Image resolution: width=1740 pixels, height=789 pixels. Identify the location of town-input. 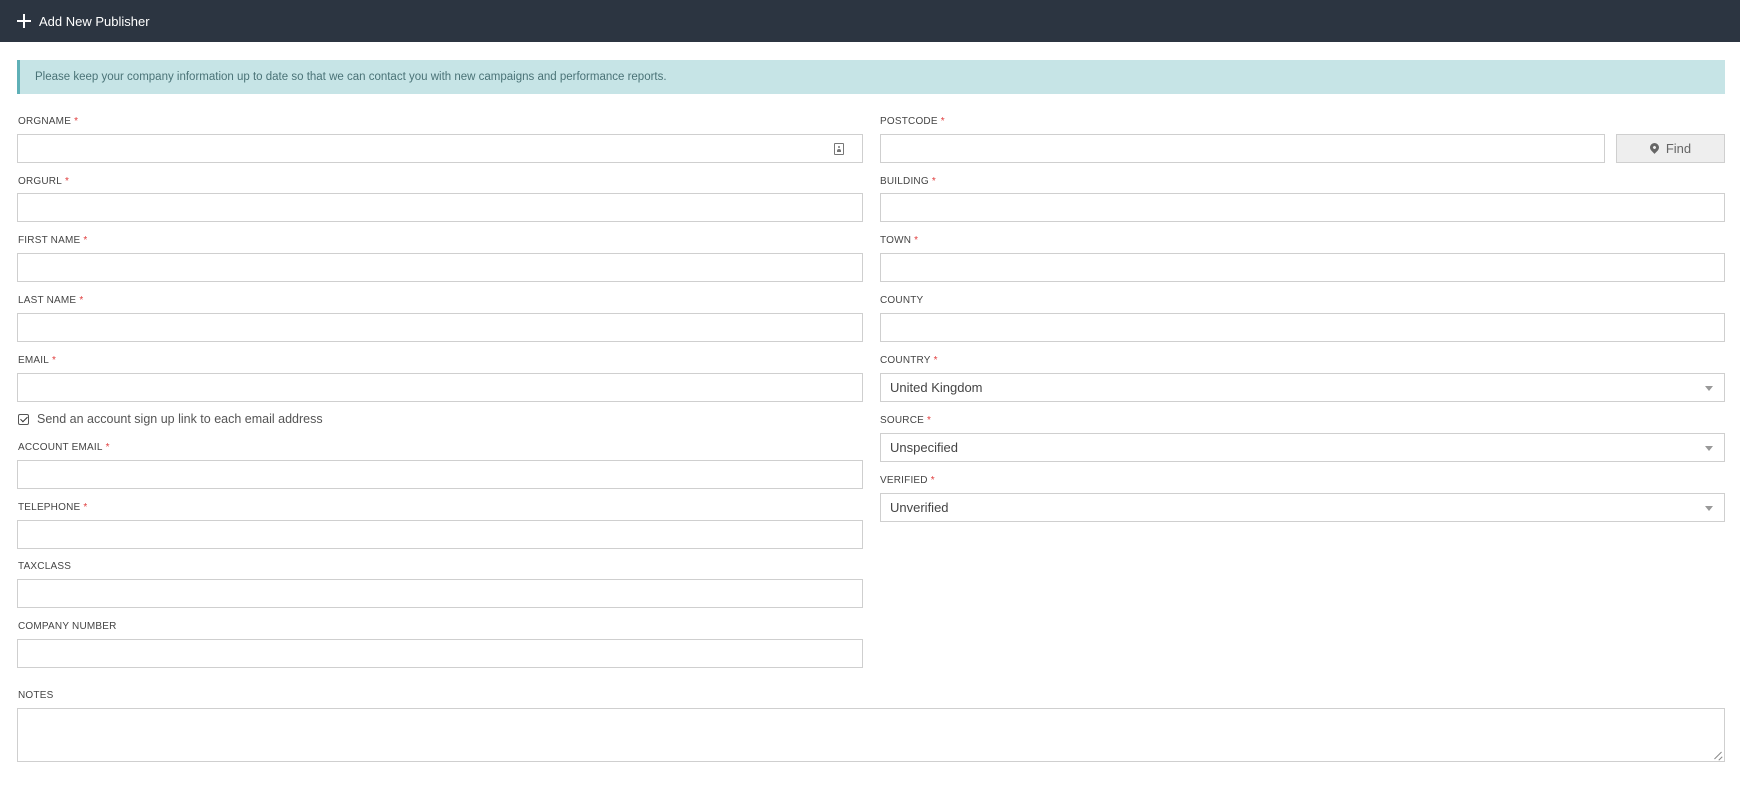
(1302, 267).